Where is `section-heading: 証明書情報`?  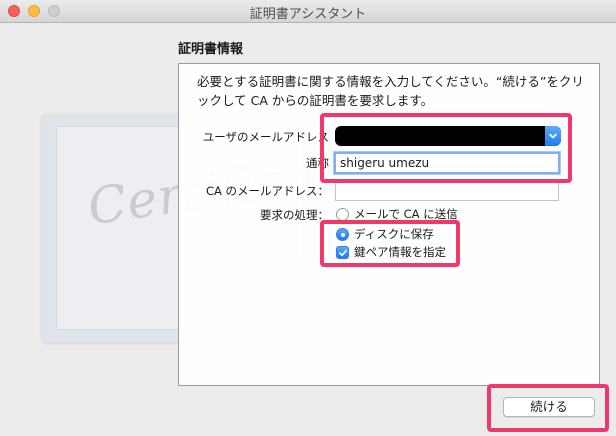 section-heading: 証明書情報 is located at coordinates (211, 49).